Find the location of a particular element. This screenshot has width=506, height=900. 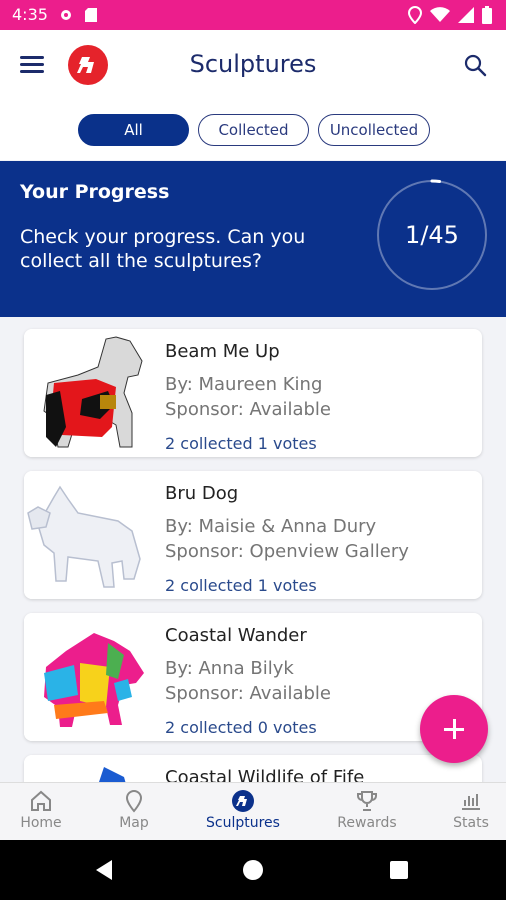

progress-count: 1/45 is located at coordinates (432, 235).